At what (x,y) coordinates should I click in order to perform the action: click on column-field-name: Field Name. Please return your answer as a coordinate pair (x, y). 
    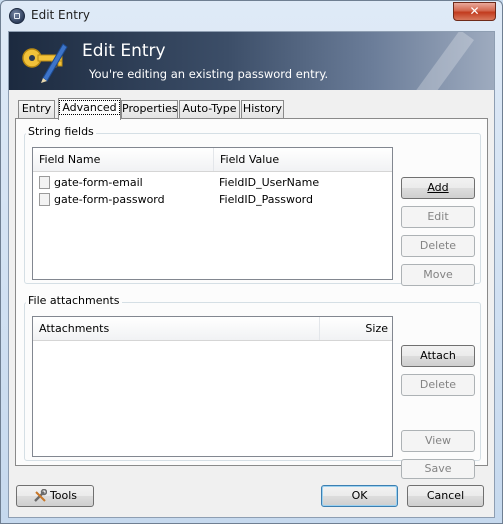
    Looking at the image, I should click on (123, 159).